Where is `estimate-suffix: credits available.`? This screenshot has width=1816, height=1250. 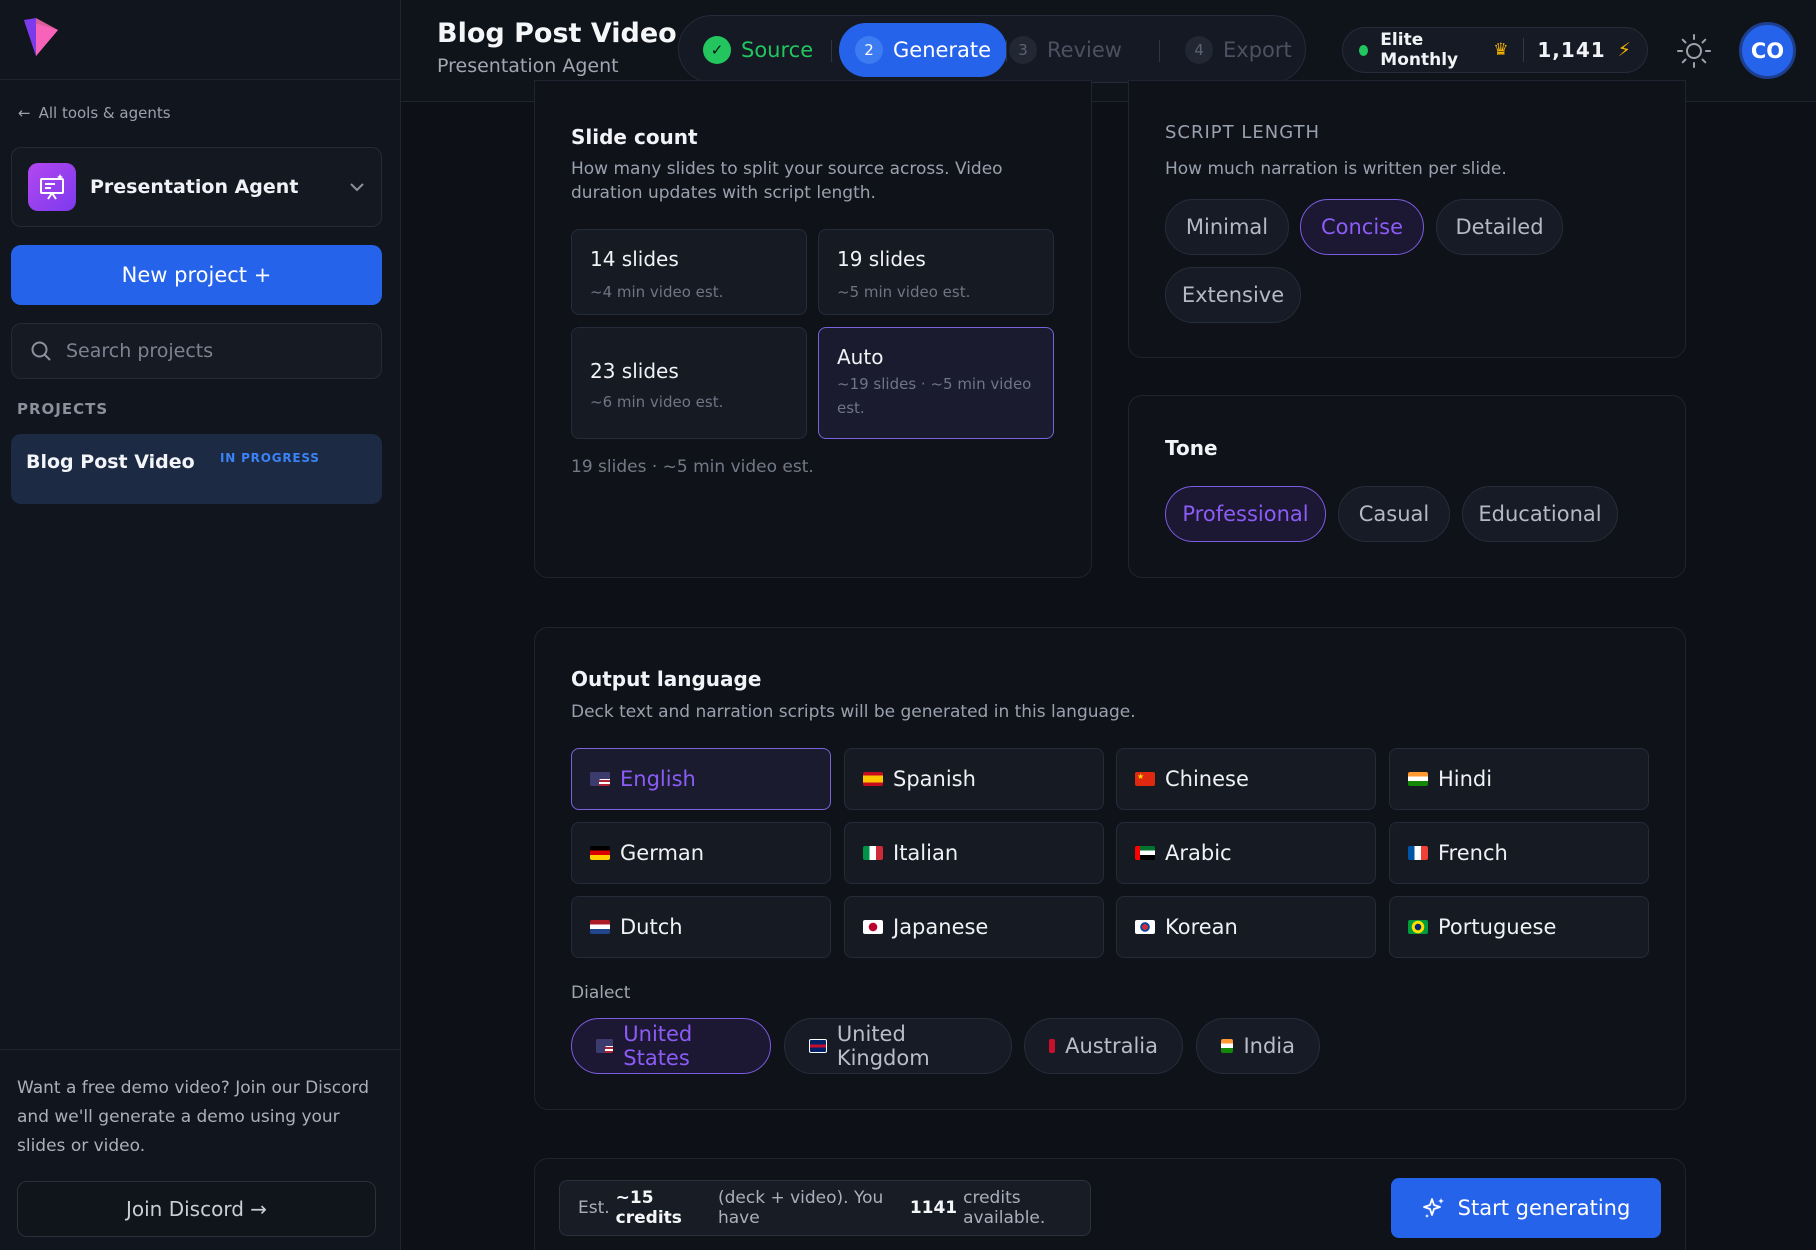 estimate-suffix: credits available. is located at coordinates (1004, 1208).